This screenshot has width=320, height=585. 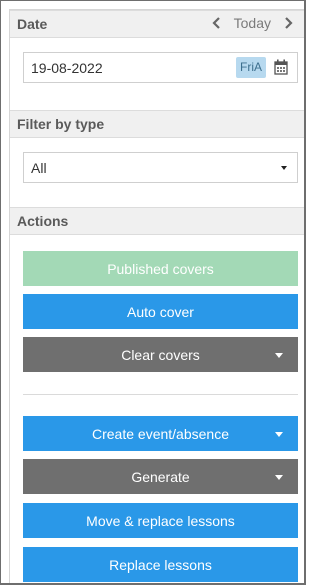 I want to click on auto-cover-label: Auto cover, so click(x=160, y=311).